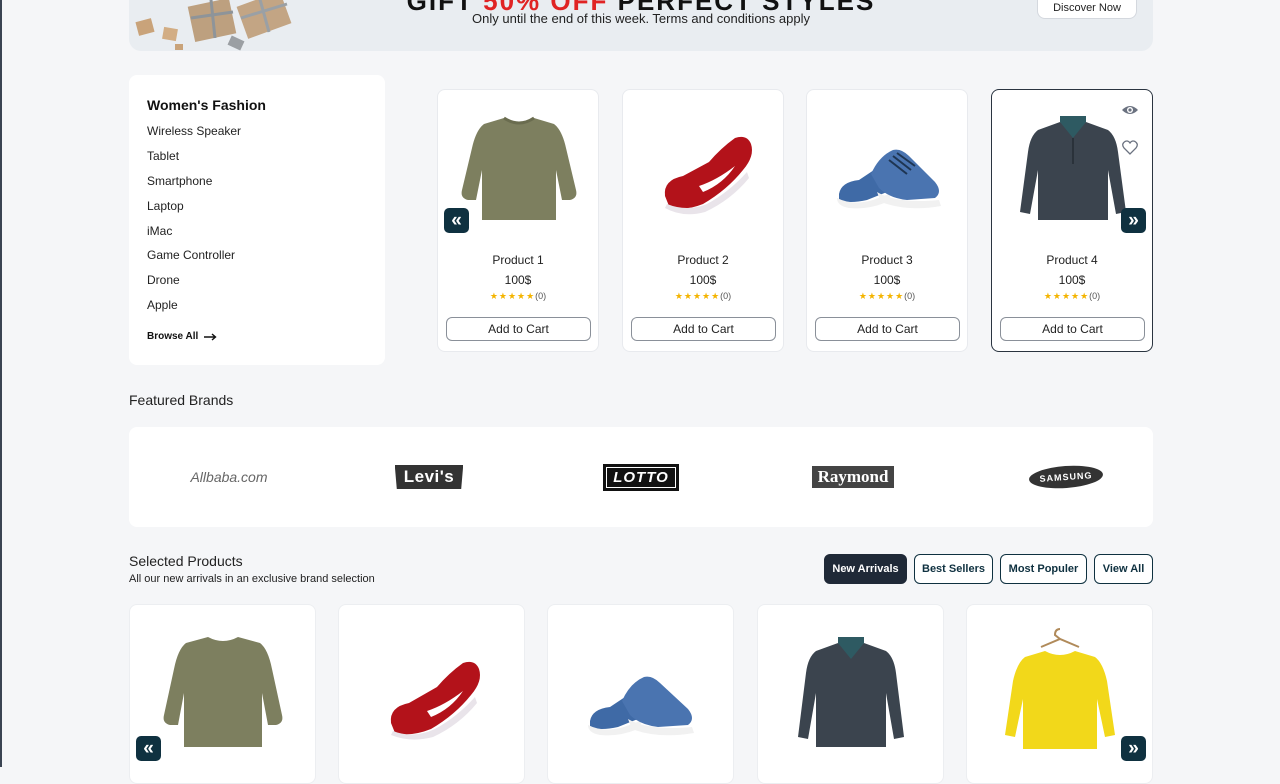 The height and width of the screenshot is (784, 1280). What do you see at coordinates (186, 561) in the screenshot?
I see `selected-products-title: Selected Products` at bounding box center [186, 561].